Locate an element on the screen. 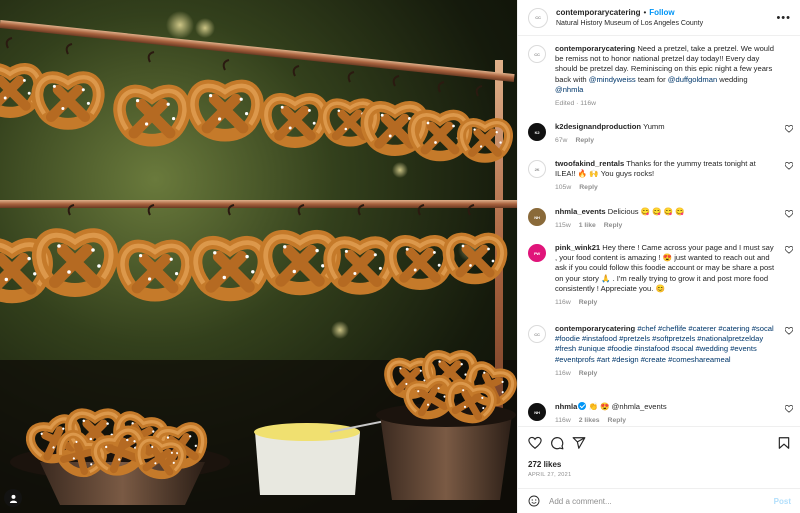 This screenshot has width=800, height=513. comment-item: K2 k2designandproduction Yumm 67w Reply is located at coordinates (660, 134).